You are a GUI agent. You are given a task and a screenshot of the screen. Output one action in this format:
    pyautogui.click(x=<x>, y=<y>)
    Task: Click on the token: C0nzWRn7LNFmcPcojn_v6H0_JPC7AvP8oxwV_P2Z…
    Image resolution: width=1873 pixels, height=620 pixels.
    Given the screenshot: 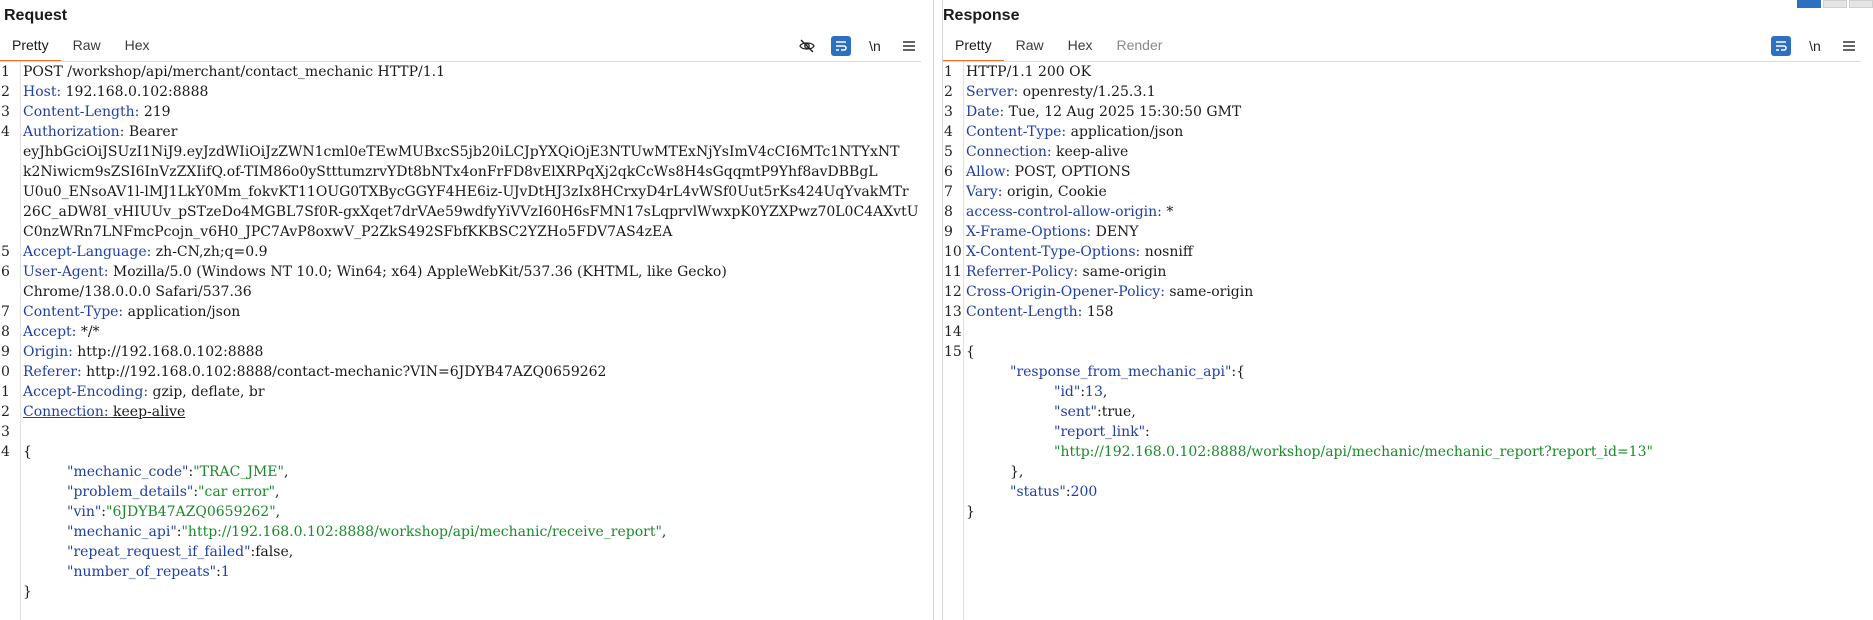 What is the action you would take?
    pyautogui.click(x=348, y=232)
    